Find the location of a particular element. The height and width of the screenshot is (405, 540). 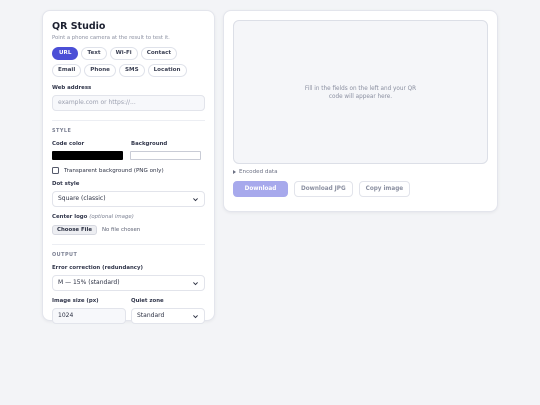

code-color-label: Code color is located at coordinates (68, 144).